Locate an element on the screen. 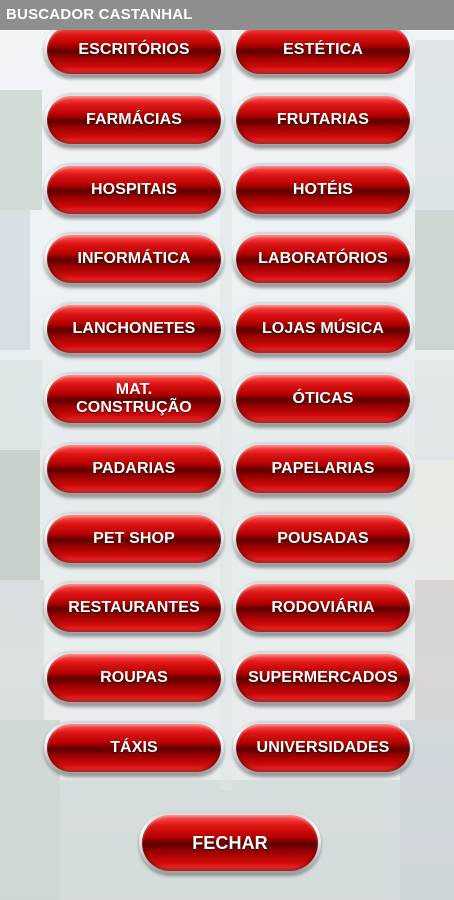 This screenshot has height=900, width=454. category-button: PET SHOP is located at coordinates (134, 539).